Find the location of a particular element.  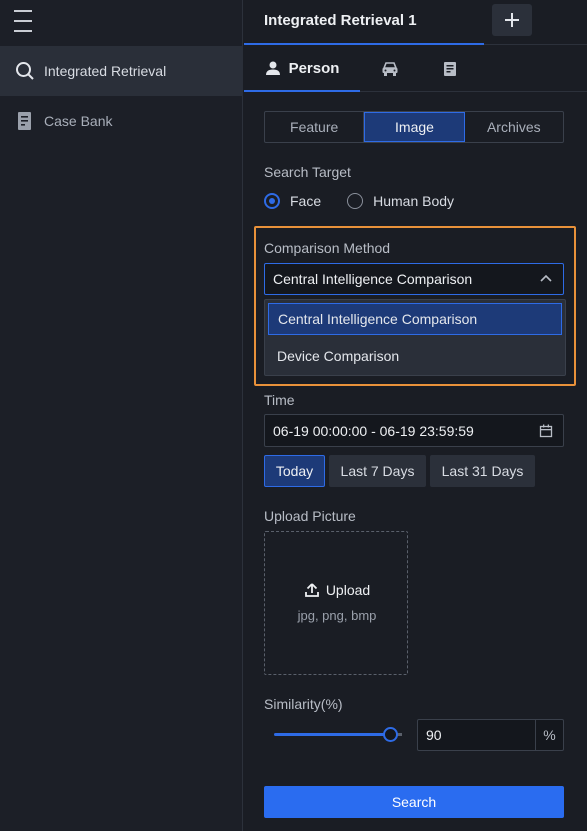

upload-picture-label: Upload Picture is located at coordinates (310, 516).